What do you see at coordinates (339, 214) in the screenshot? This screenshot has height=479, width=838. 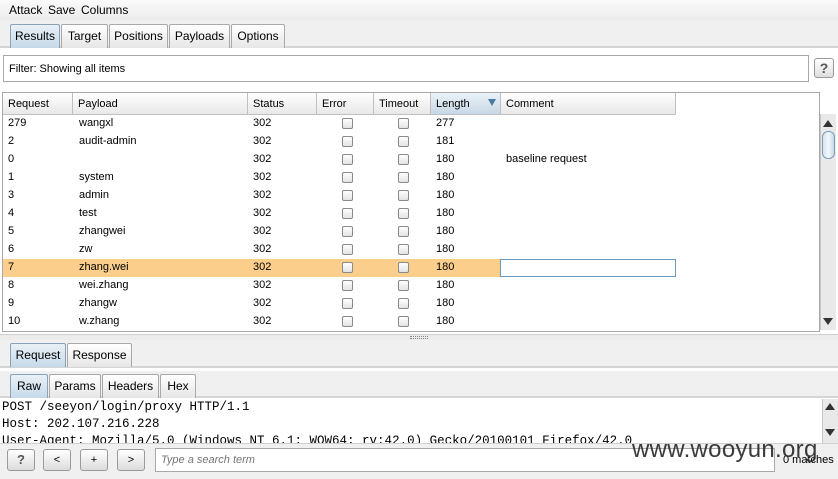 I see `table-row: 4 test 302 180` at bounding box center [339, 214].